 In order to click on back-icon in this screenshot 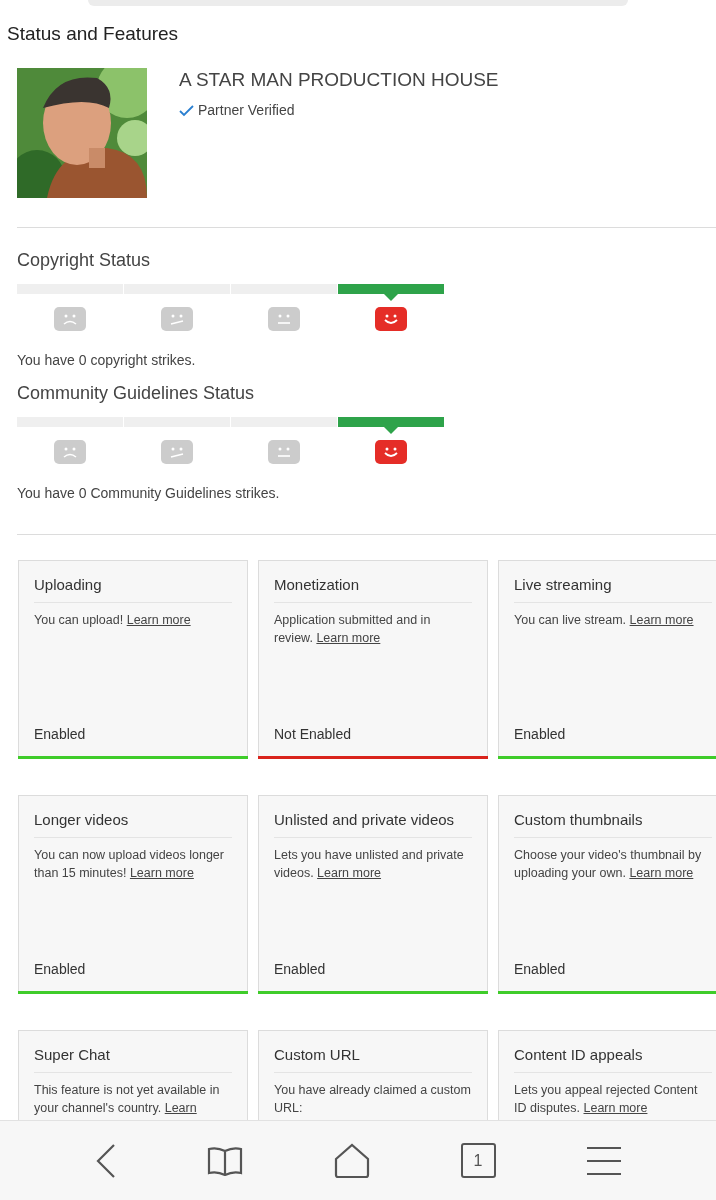, I will do `click(105, 1160)`.